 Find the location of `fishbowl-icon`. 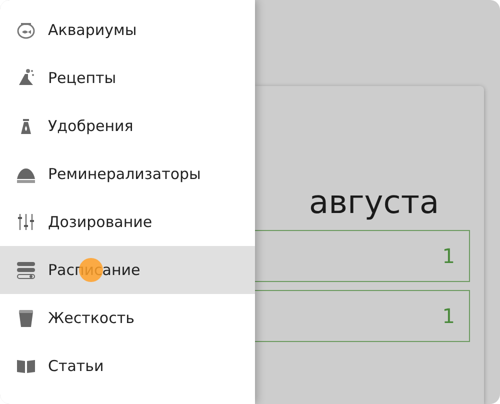

fishbowl-icon is located at coordinates (26, 30).